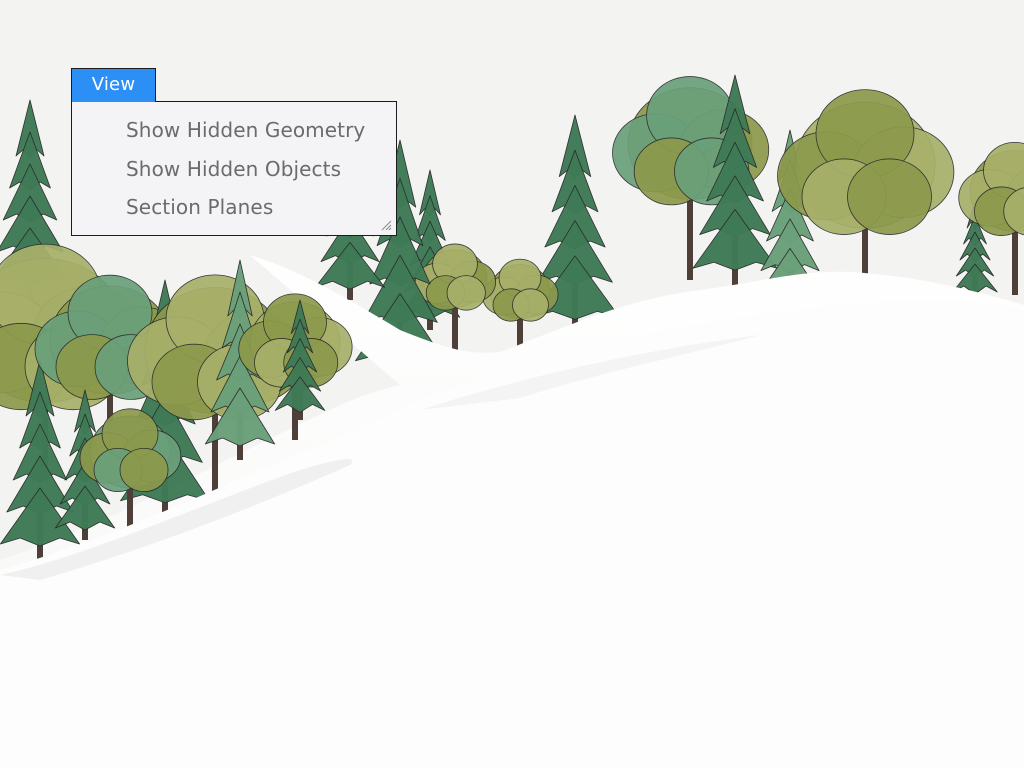  Describe the element at coordinates (113, 85) in the screenshot. I see `view-menu-button: View` at that location.